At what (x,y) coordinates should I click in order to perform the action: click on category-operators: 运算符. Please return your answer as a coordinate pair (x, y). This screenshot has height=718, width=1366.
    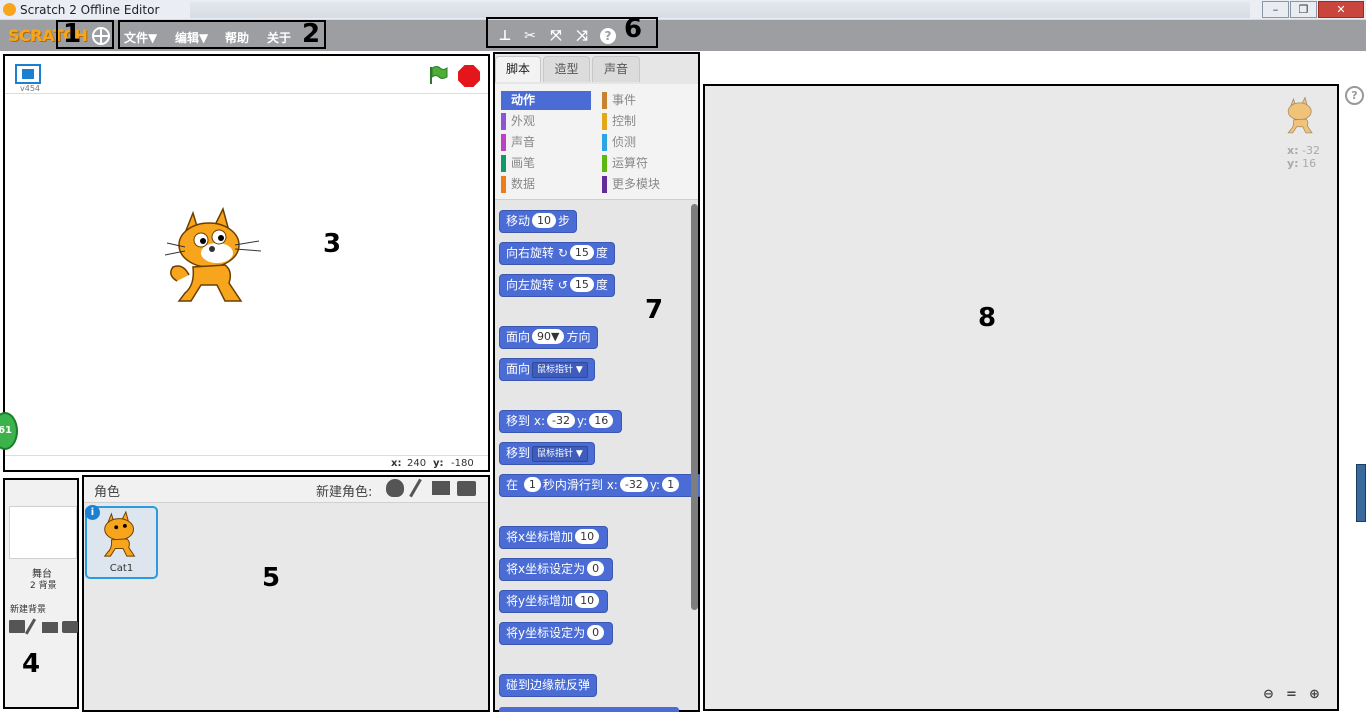
    Looking at the image, I should click on (648, 163).